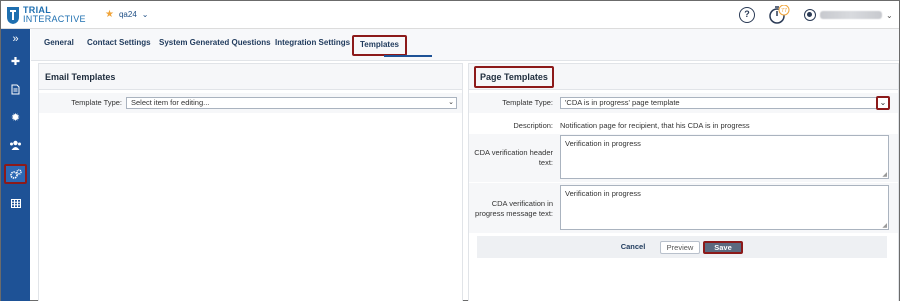  What do you see at coordinates (533, 125) in the screenshot?
I see `description-label: Description:` at bounding box center [533, 125].